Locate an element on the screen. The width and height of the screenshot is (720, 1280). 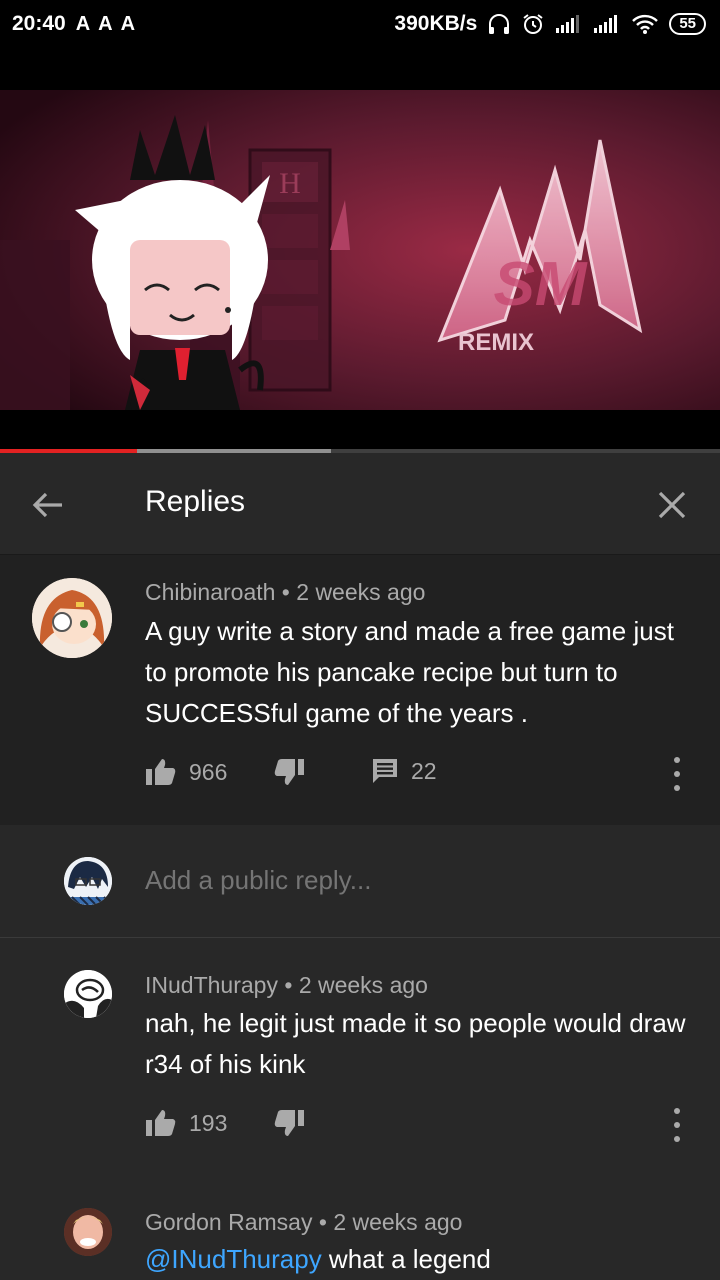
network-speed: 390KB/s is located at coordinates (436, 23).